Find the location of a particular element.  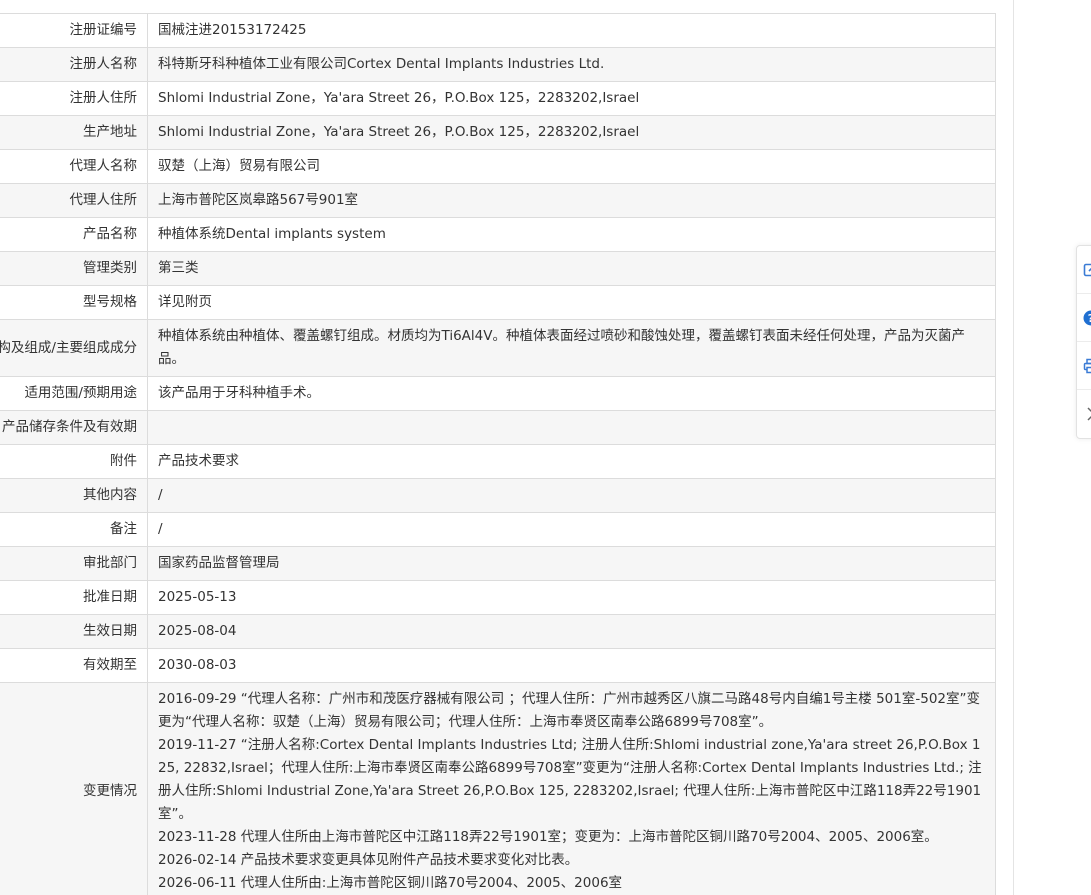

print-button is located at coordinates (1084, 366).